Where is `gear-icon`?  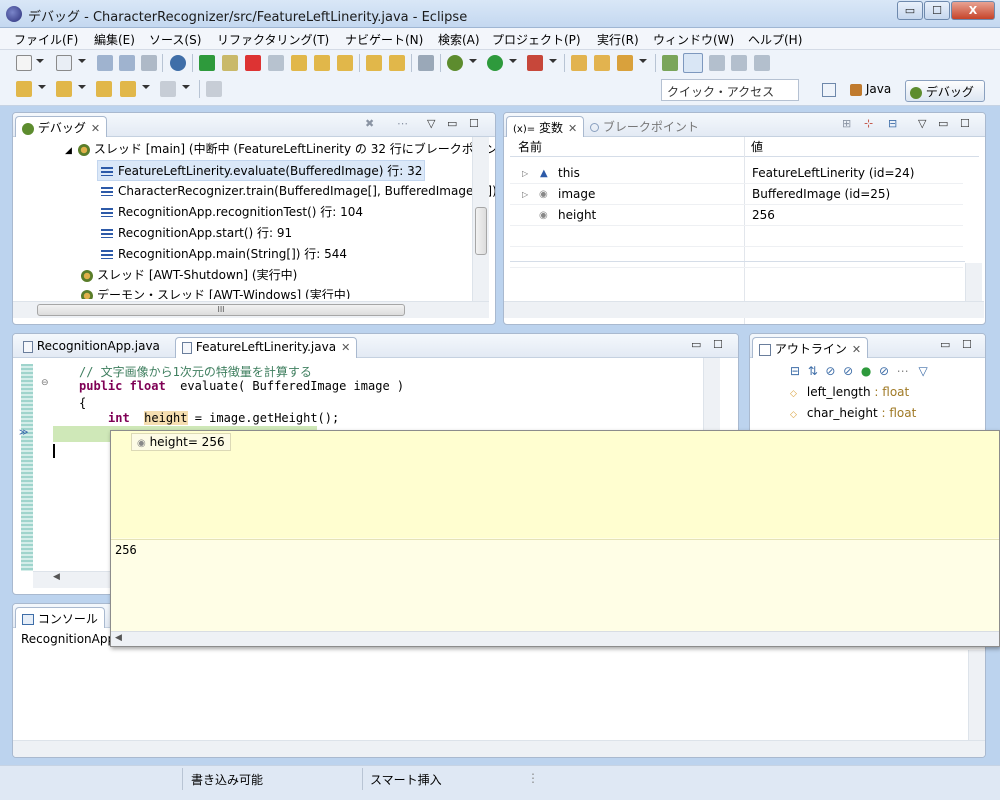 gear-icon is located at coordinates (178, 63).